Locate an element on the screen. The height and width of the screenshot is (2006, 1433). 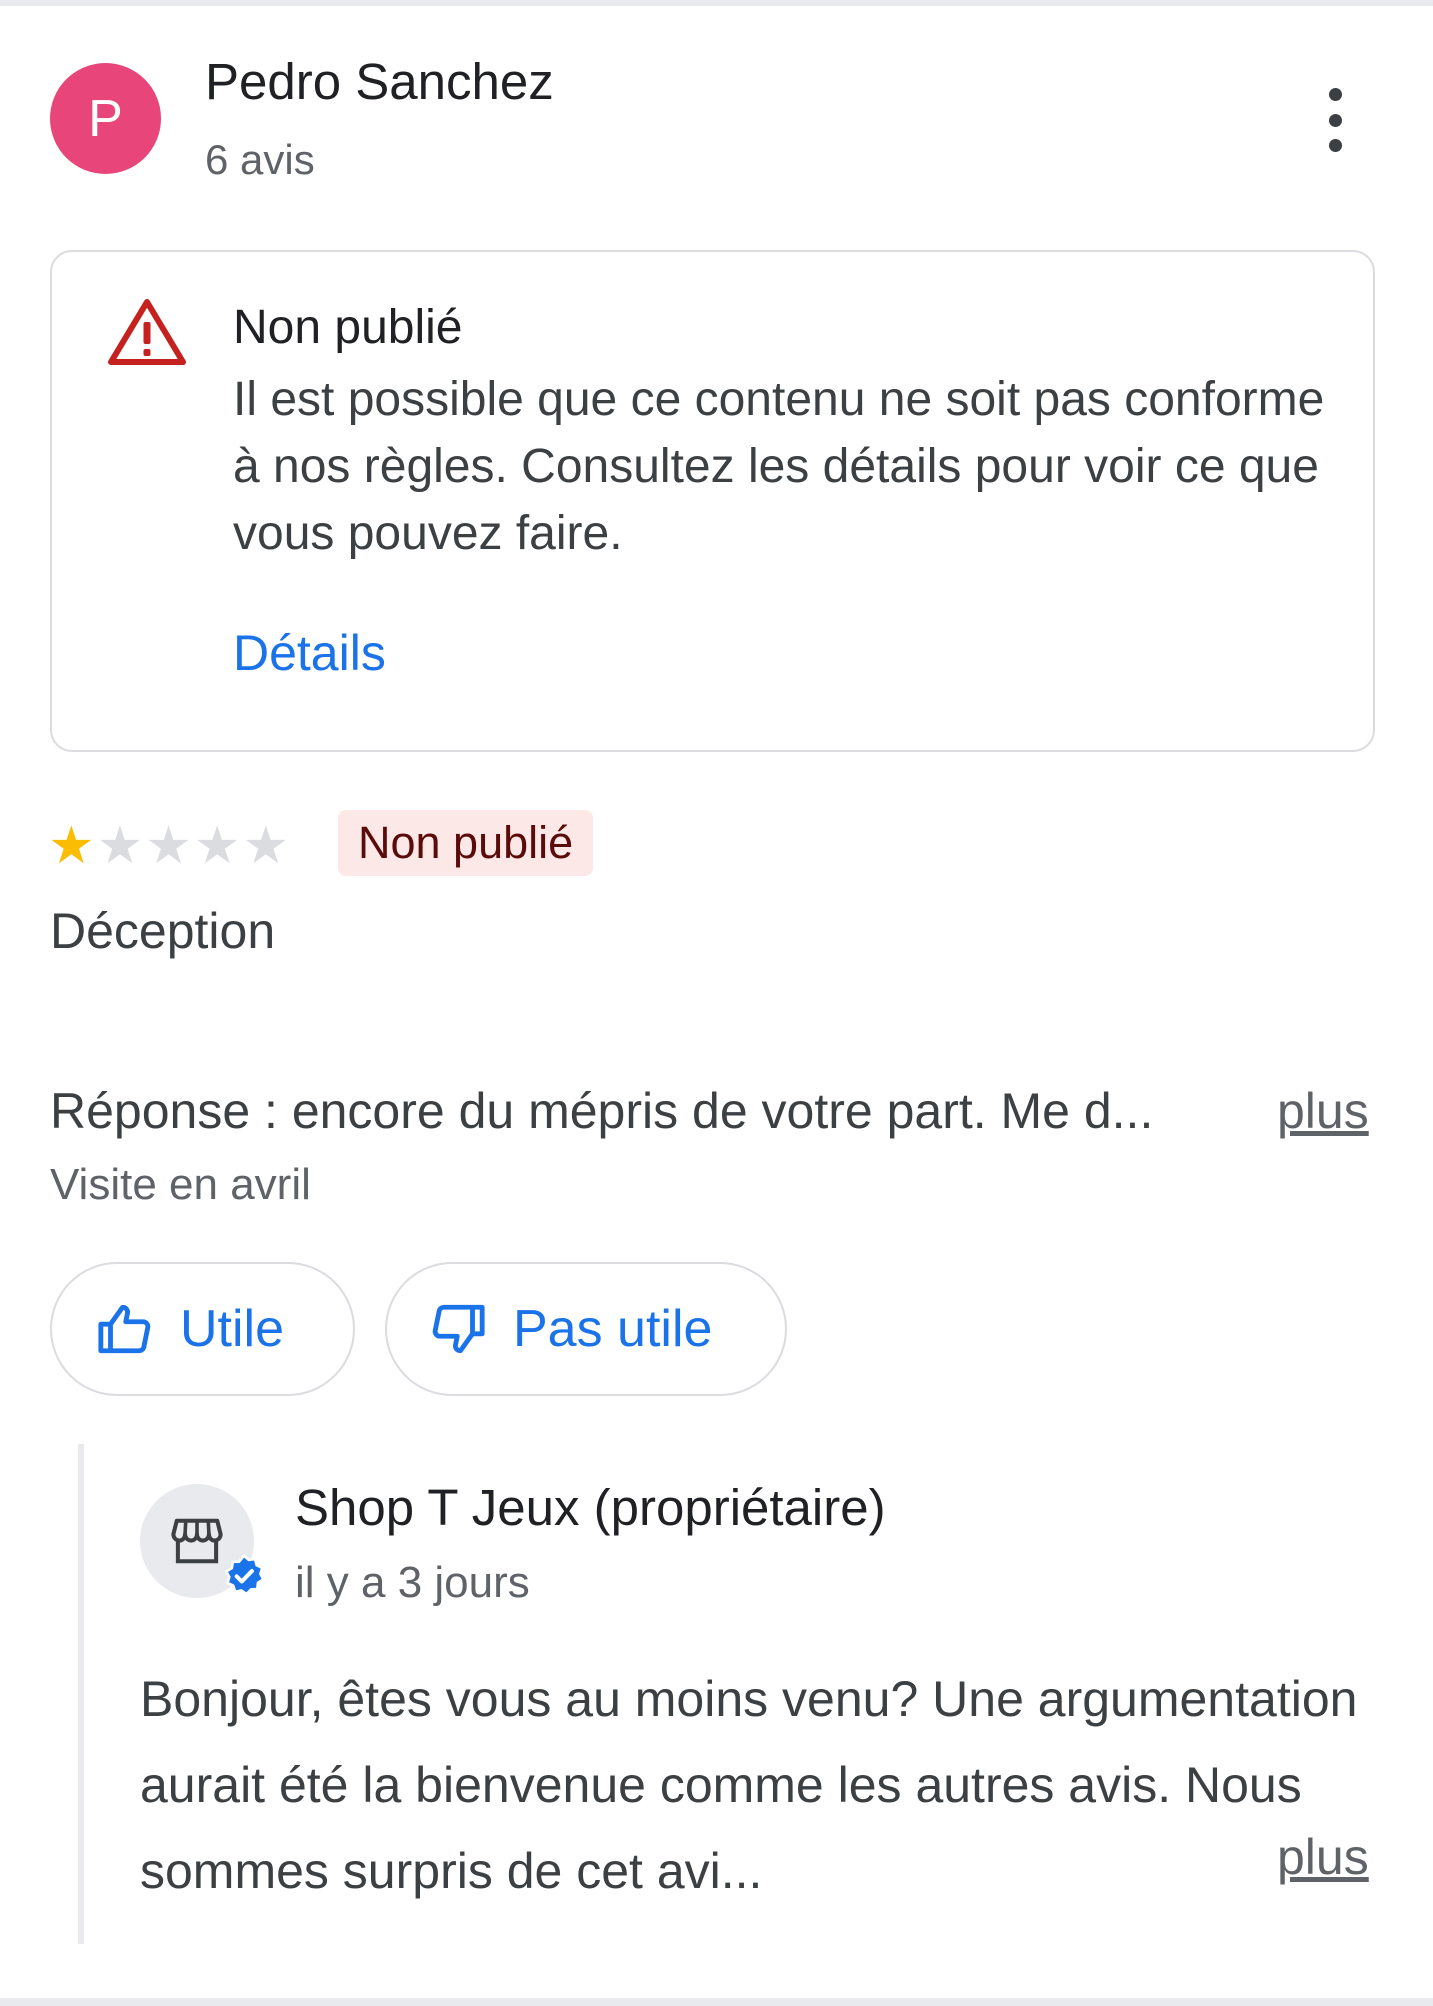
status-badge: Non publié is located at coordinates (466, 843).